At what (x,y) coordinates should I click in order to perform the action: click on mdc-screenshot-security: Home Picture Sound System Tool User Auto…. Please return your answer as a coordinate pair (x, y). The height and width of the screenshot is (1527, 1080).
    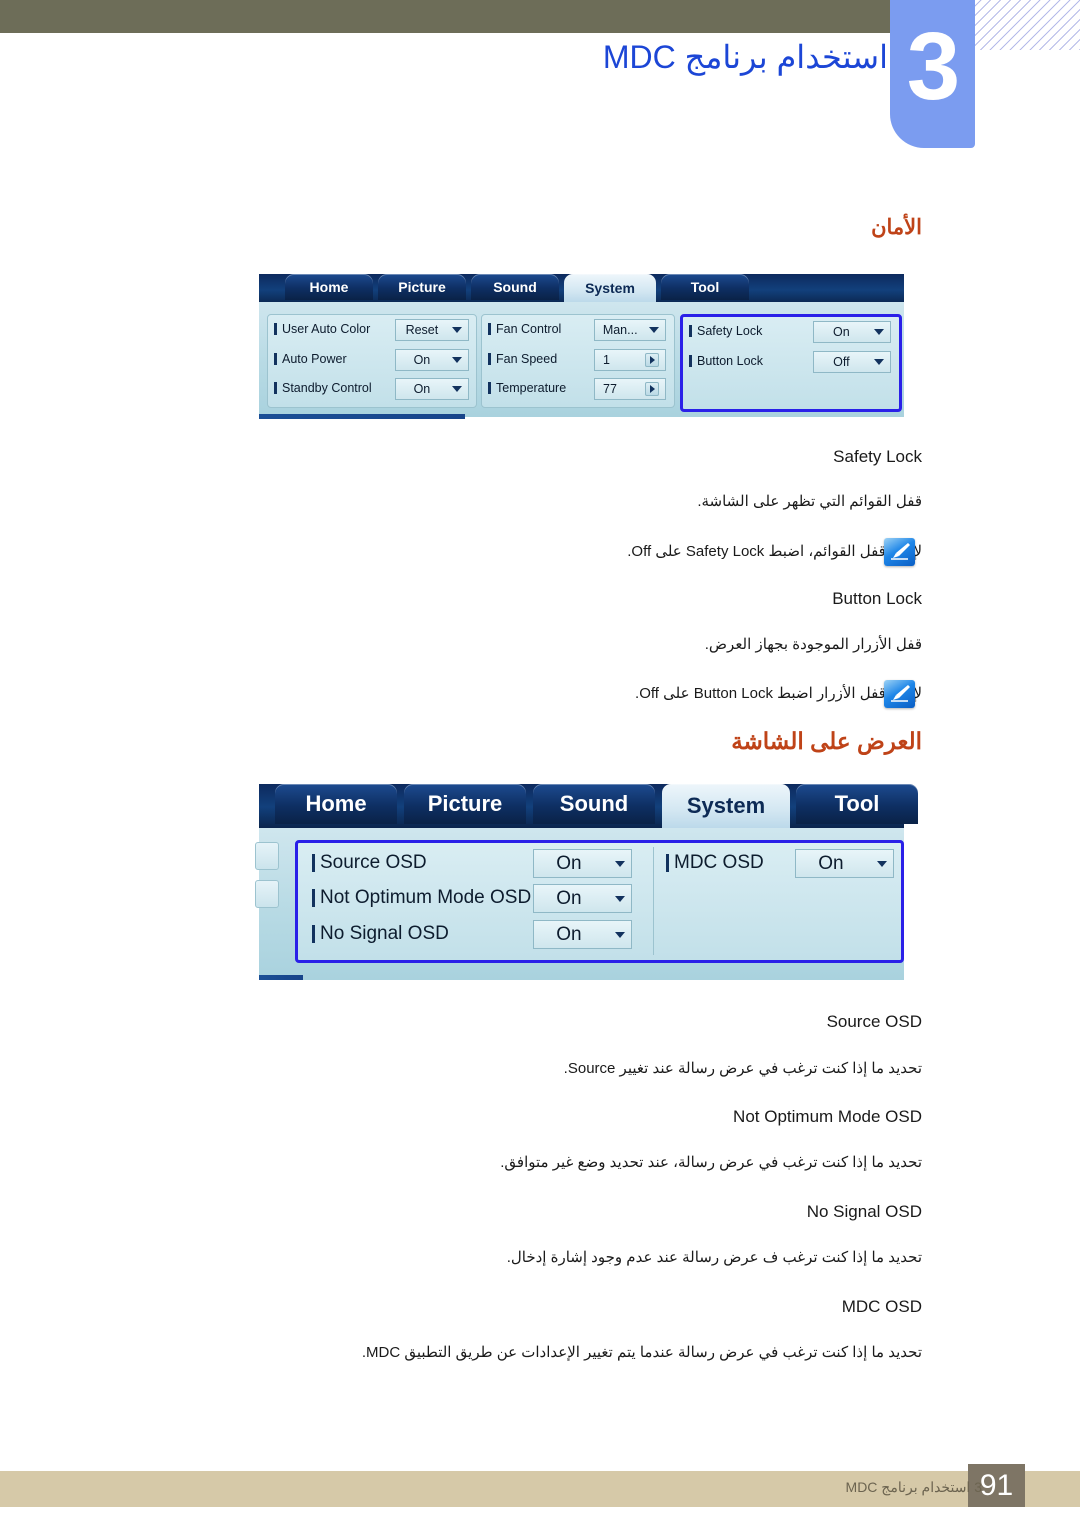
    Looking at the image, I should click on (581, 346).